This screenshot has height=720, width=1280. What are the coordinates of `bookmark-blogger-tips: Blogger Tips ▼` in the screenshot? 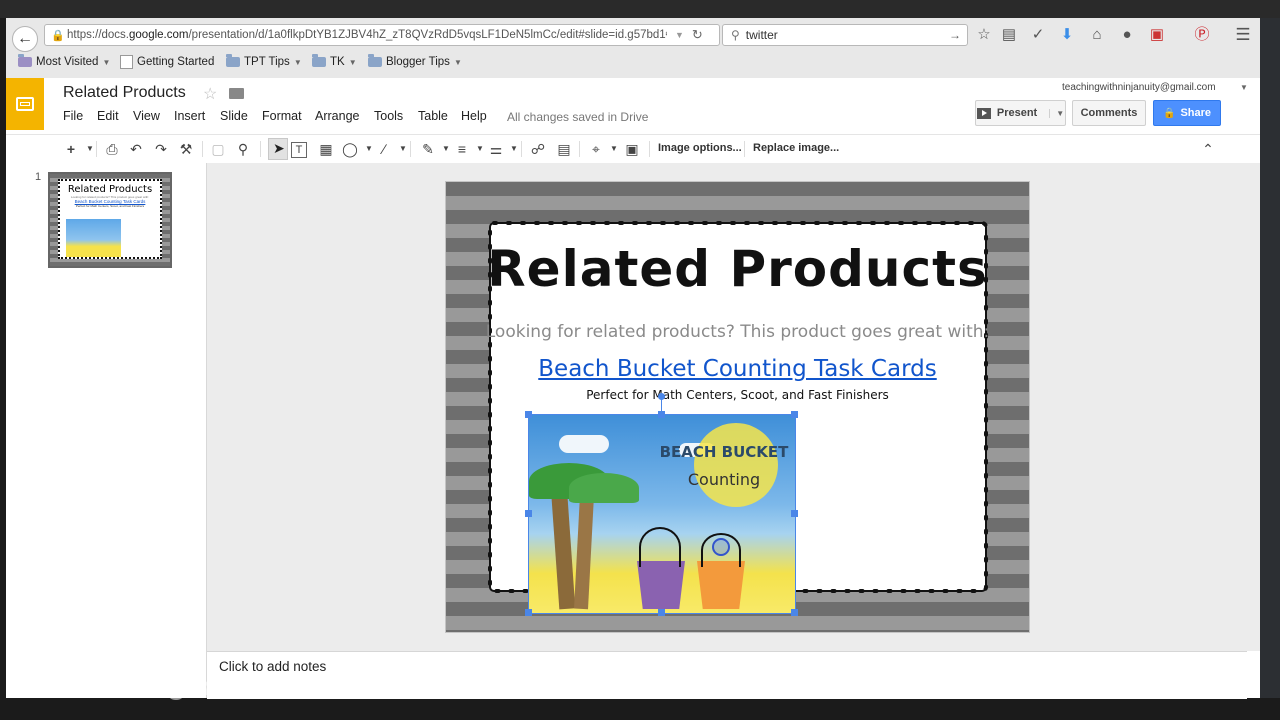 It's located at (415, 62).